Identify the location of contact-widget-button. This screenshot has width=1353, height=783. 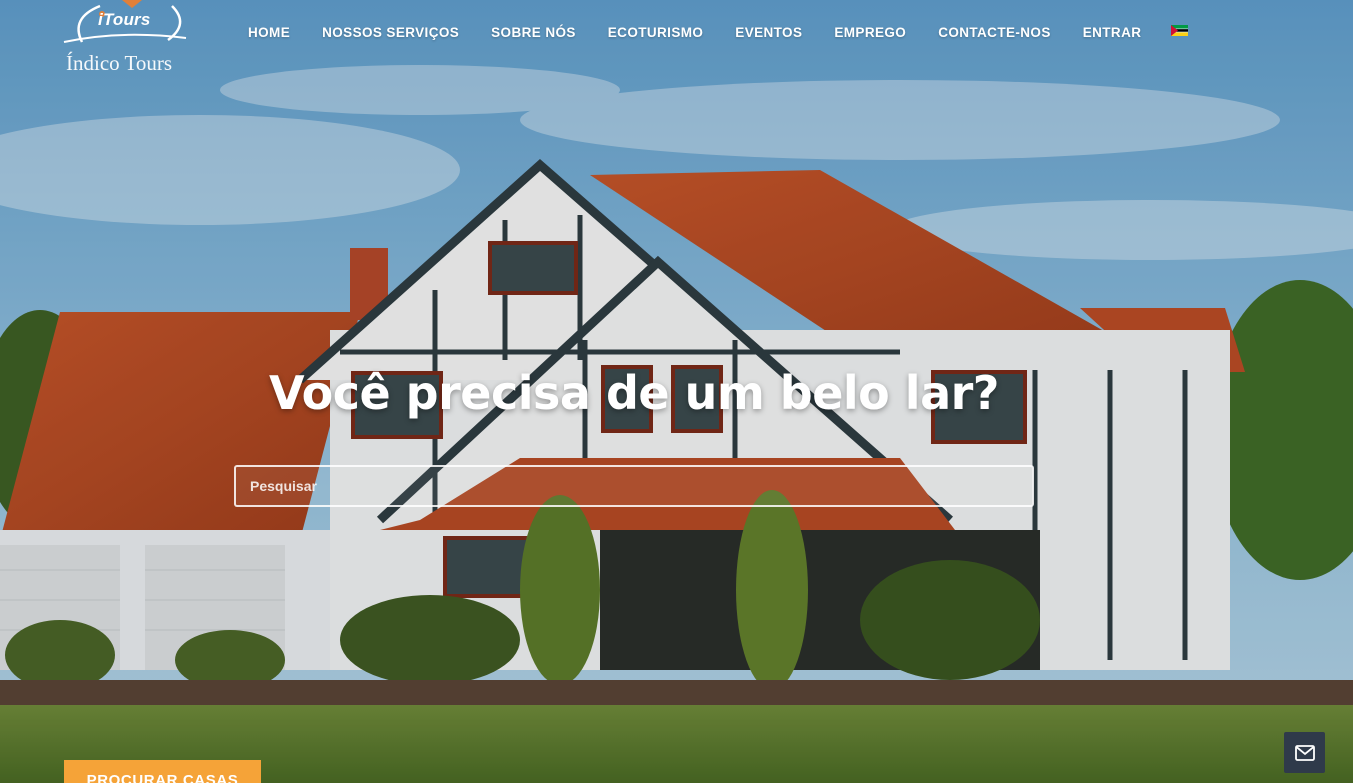
(1304, 752).